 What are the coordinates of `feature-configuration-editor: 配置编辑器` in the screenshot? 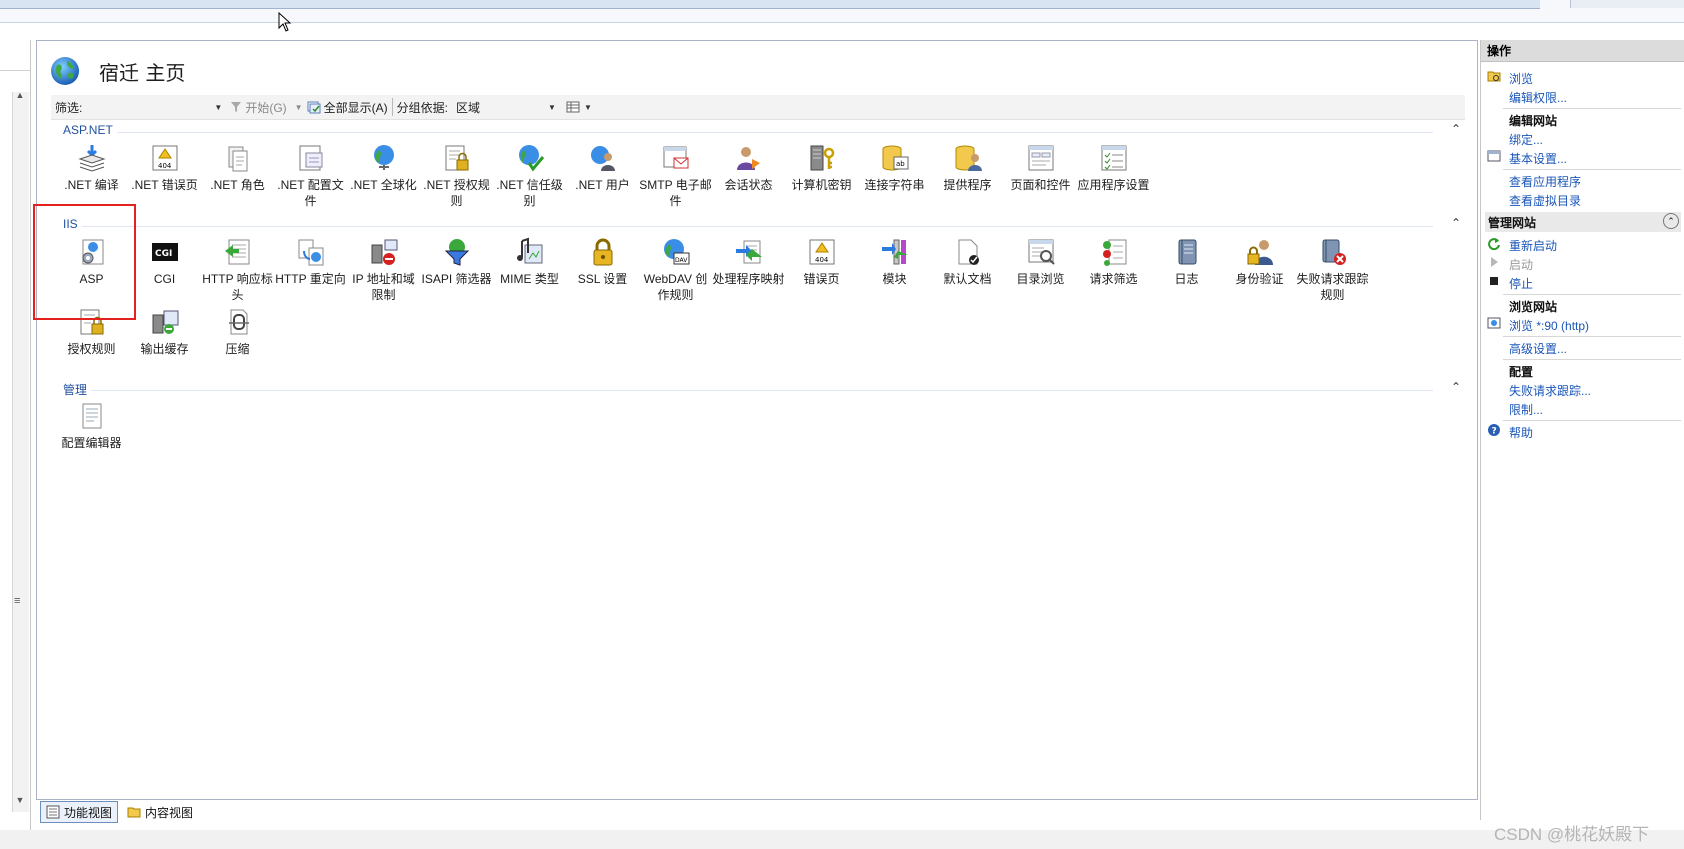 It's located at (91, 425).